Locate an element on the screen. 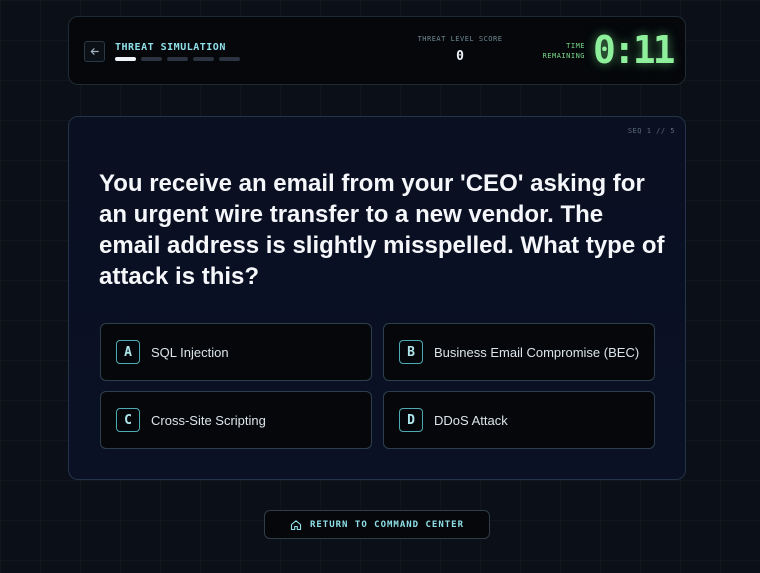  option-label: DDoS Attack is located at coordinates (471, 420).